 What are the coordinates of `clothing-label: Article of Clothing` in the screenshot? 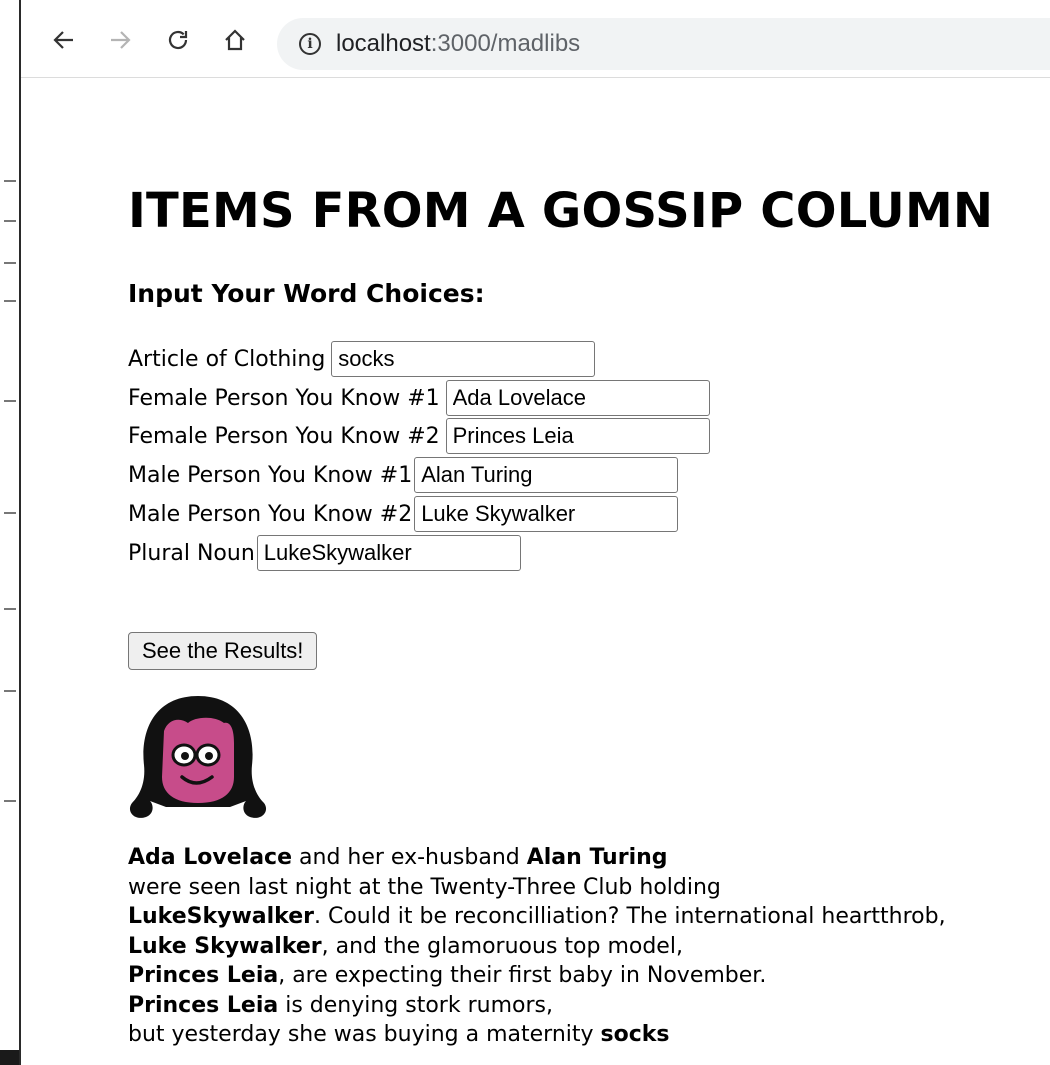 It's located at (227, 359).